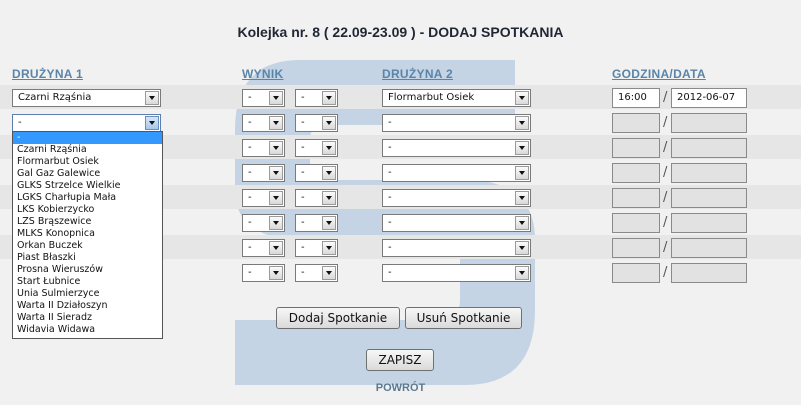 This screenshot has width=801, height=405. What do you see at coordinates (87, 330) in the screenshot?
I see `dropdown-option: Widavia Widawa` at bounding box center [87, 330].